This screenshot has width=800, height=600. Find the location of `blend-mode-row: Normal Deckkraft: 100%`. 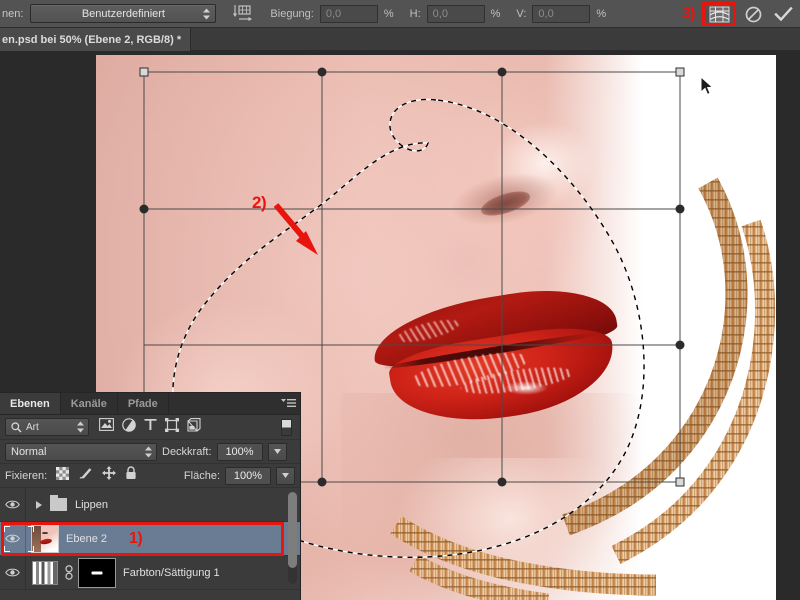

blend-mode-row: Normal Deckkraft: 100% is located at coordinates (150, 452).